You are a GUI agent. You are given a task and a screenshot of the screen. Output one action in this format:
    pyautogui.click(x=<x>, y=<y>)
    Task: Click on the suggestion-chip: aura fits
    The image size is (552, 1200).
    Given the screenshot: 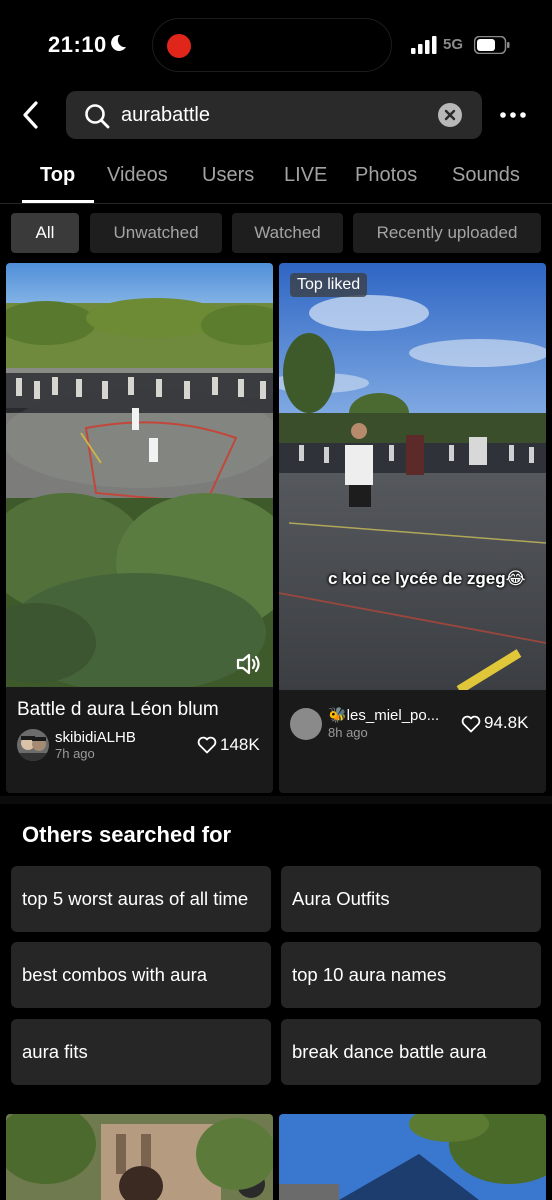 What is the action you would take?
    pyautogui.click(x=141, y=1052)
    